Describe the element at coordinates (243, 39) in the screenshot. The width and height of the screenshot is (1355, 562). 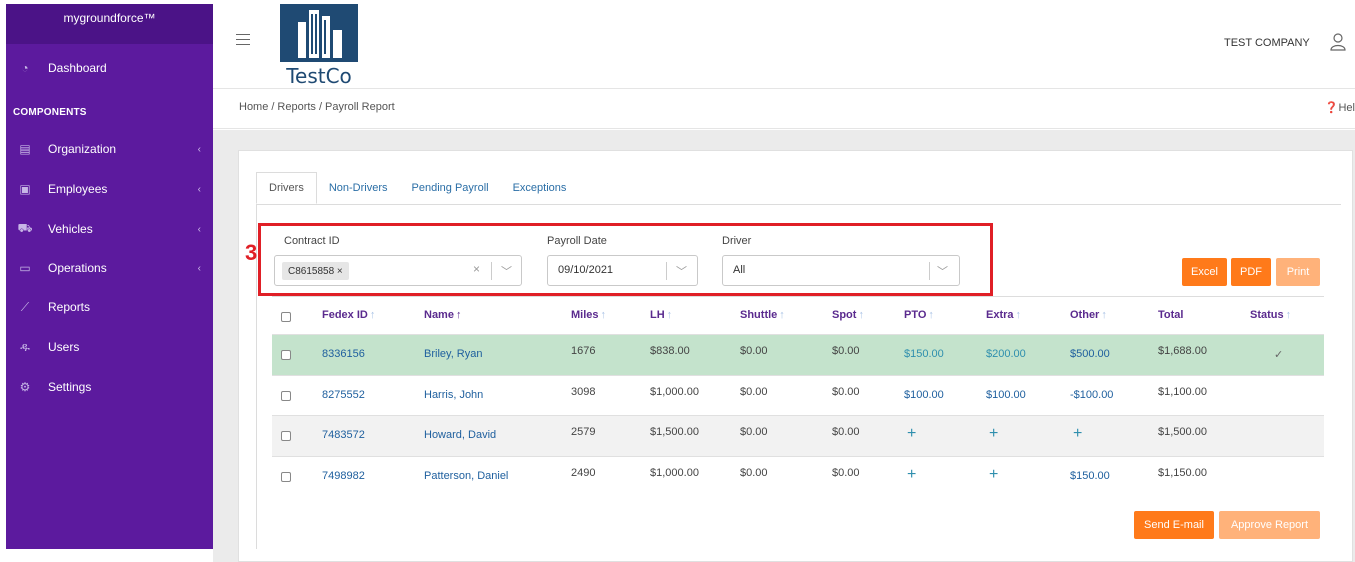
I see `menu-toggle-icon` at that location.